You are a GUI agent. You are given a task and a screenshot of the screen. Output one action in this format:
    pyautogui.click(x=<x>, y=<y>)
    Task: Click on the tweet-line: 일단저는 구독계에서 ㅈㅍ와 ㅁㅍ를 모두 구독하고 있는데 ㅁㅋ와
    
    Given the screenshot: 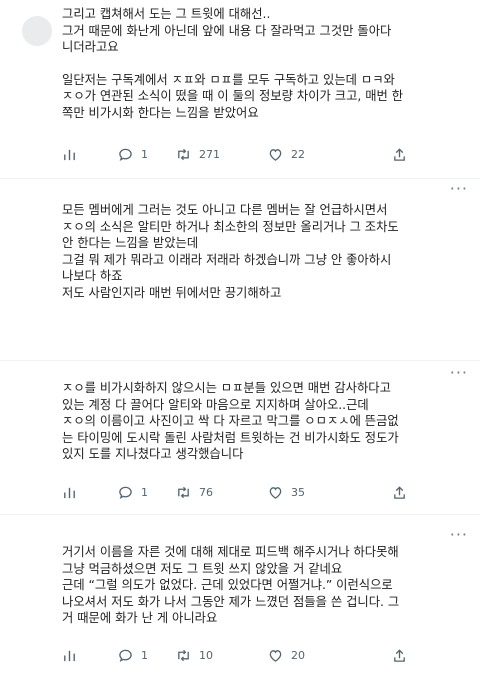 What is the action you would take?
    pyautogui.click(x=228, y=79)
    